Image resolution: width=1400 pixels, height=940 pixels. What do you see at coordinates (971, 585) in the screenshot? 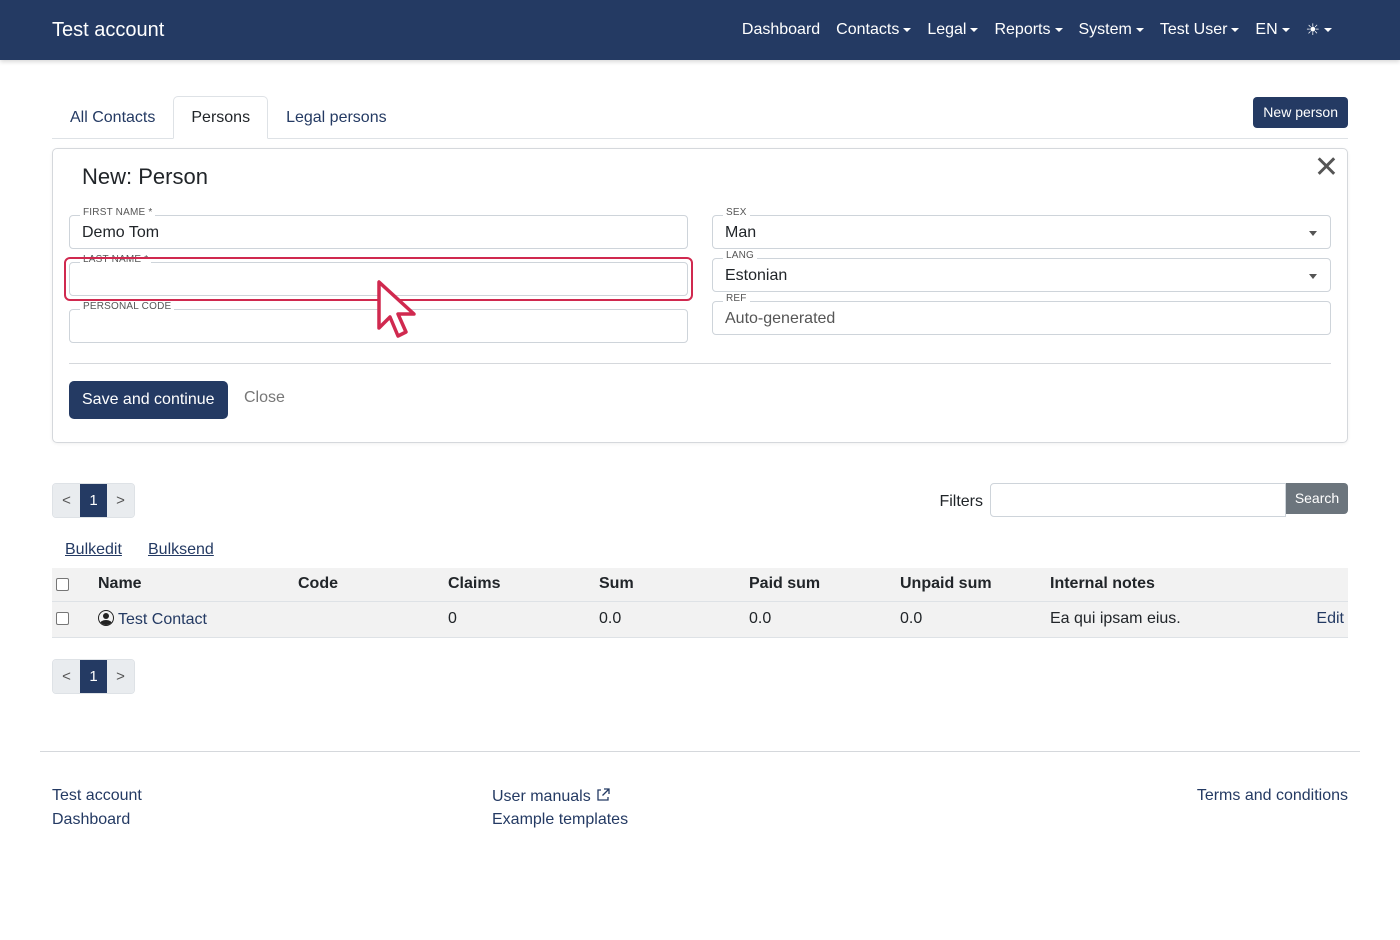
I see `col-unpaid-sum: Unpaid sum` at bounding box center [971, 585].